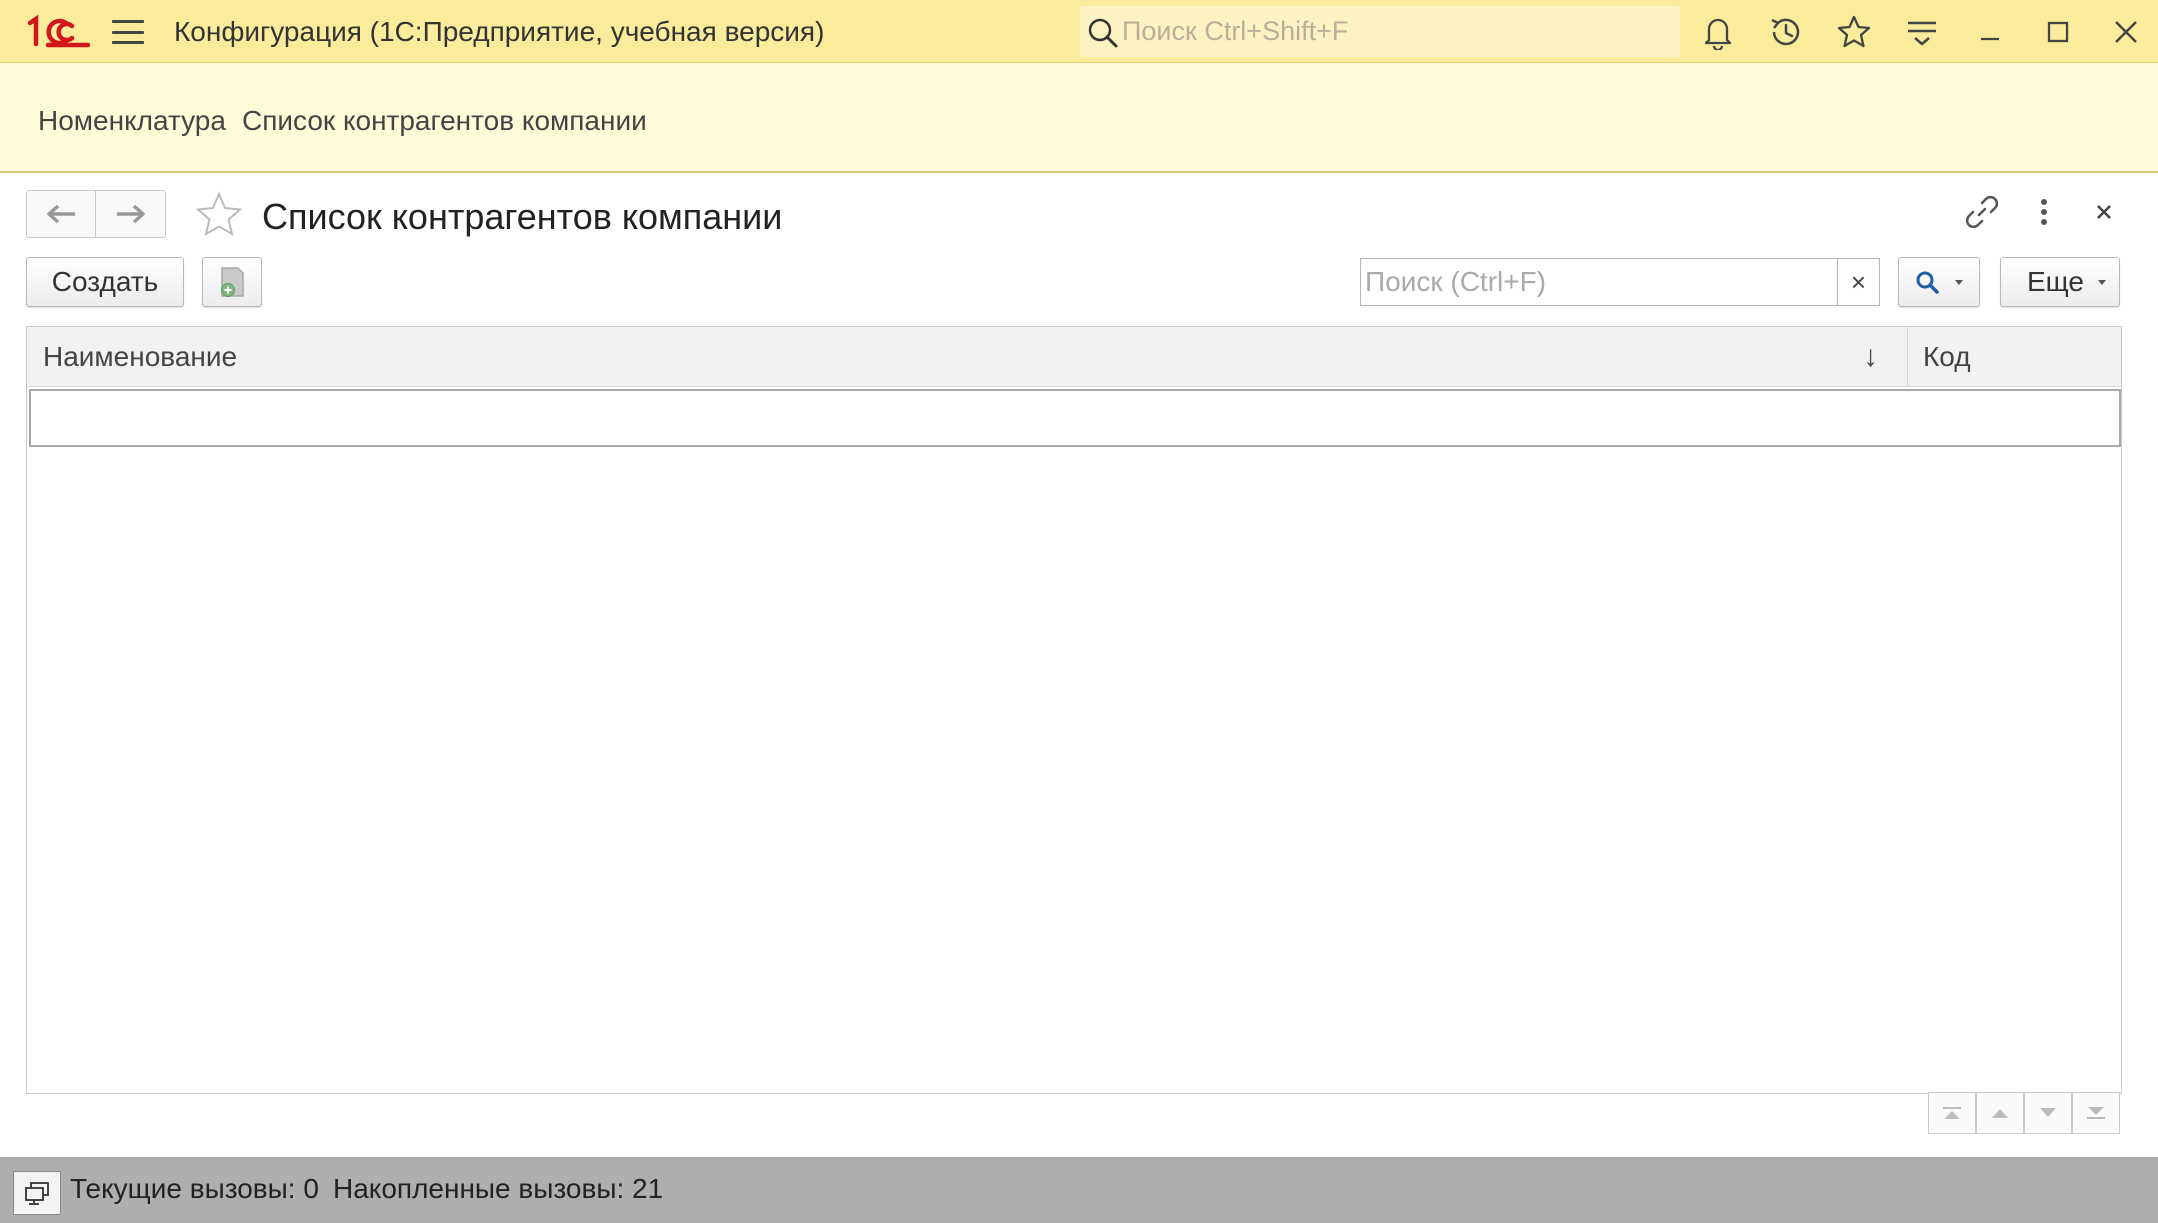 This screenshot has height=1223, width=2158. I want to click on status-bar: Текущие вызовы: 0 Накопленные вызовы: 21, so click(1079, 1190).